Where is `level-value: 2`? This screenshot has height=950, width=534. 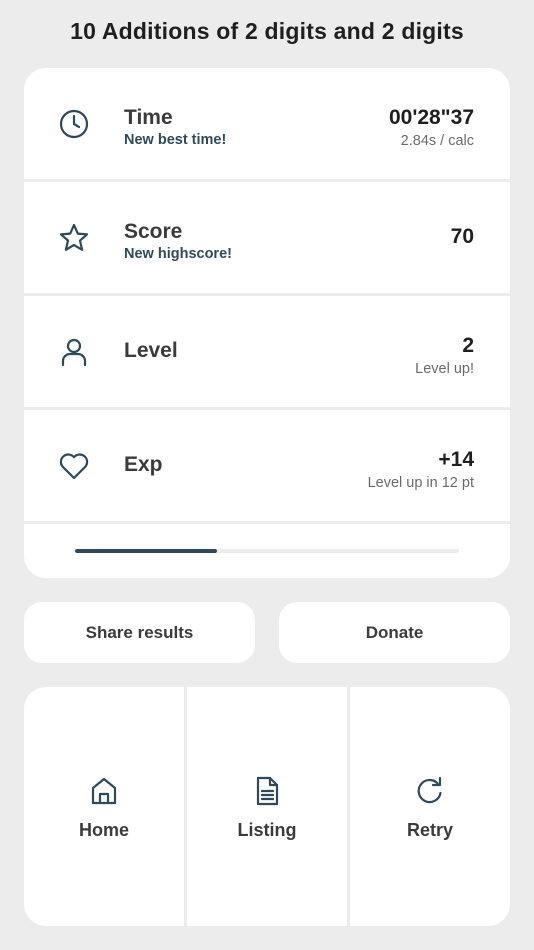 level-value: 2 is located at coordinates (468, 345).